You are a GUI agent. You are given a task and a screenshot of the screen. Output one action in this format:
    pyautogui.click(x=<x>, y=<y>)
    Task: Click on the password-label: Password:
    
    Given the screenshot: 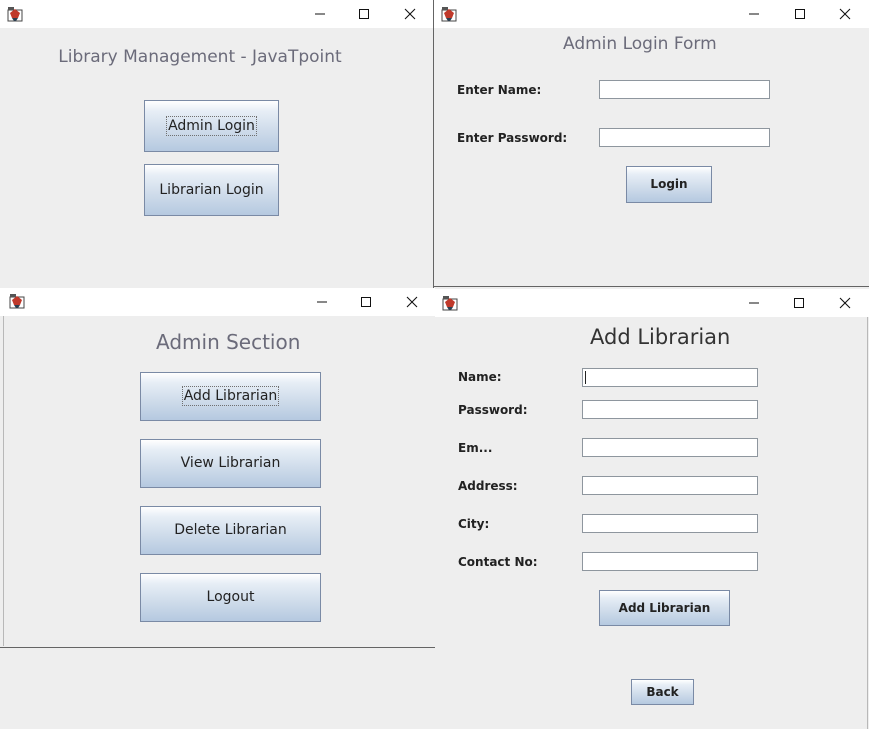 What is the action you would take?
    pyautogui.click(x=493, y=410)
    